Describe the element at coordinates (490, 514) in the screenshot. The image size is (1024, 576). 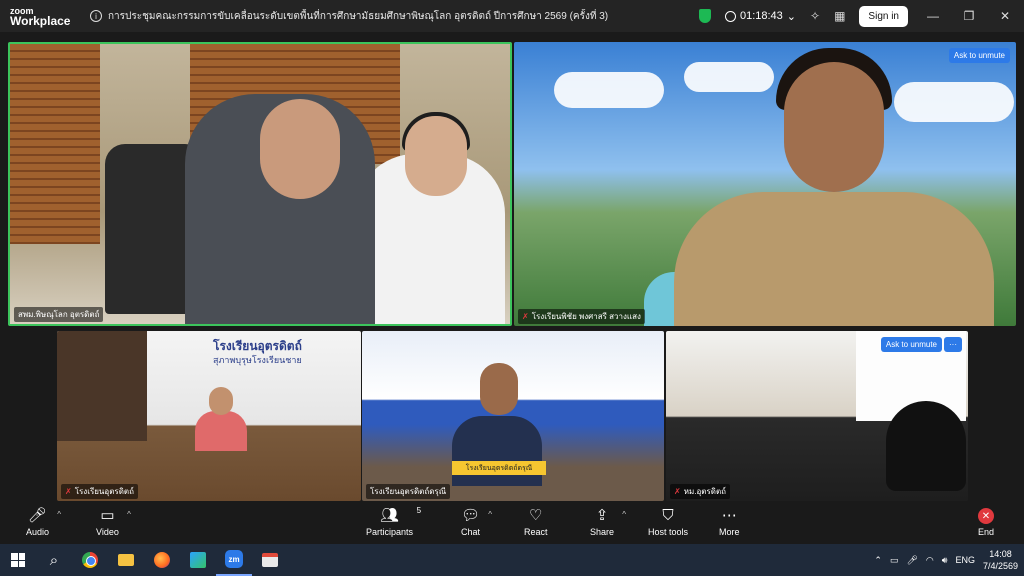
I see `chat-options-caret: ^` at that location.